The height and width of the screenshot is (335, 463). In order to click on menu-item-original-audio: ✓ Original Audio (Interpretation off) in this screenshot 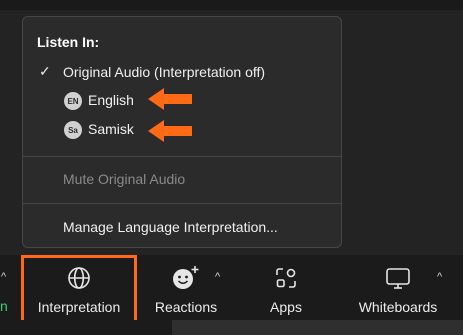, I will do `click(182, 73)`.